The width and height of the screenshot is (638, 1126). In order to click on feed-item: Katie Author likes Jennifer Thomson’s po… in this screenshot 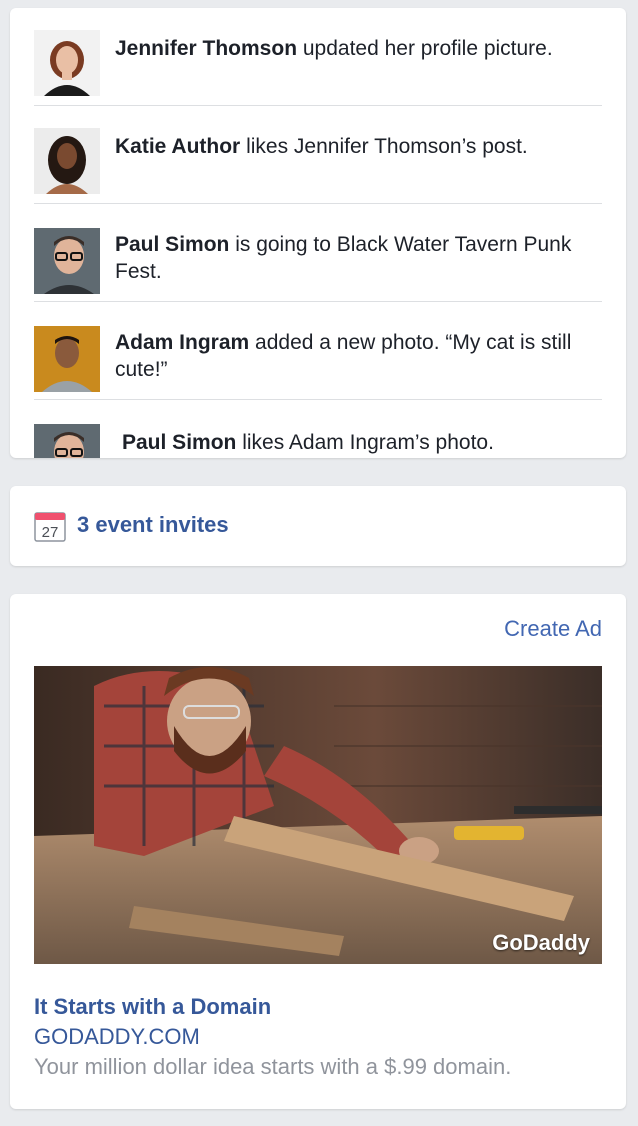, I will do `click(318, 155)`.